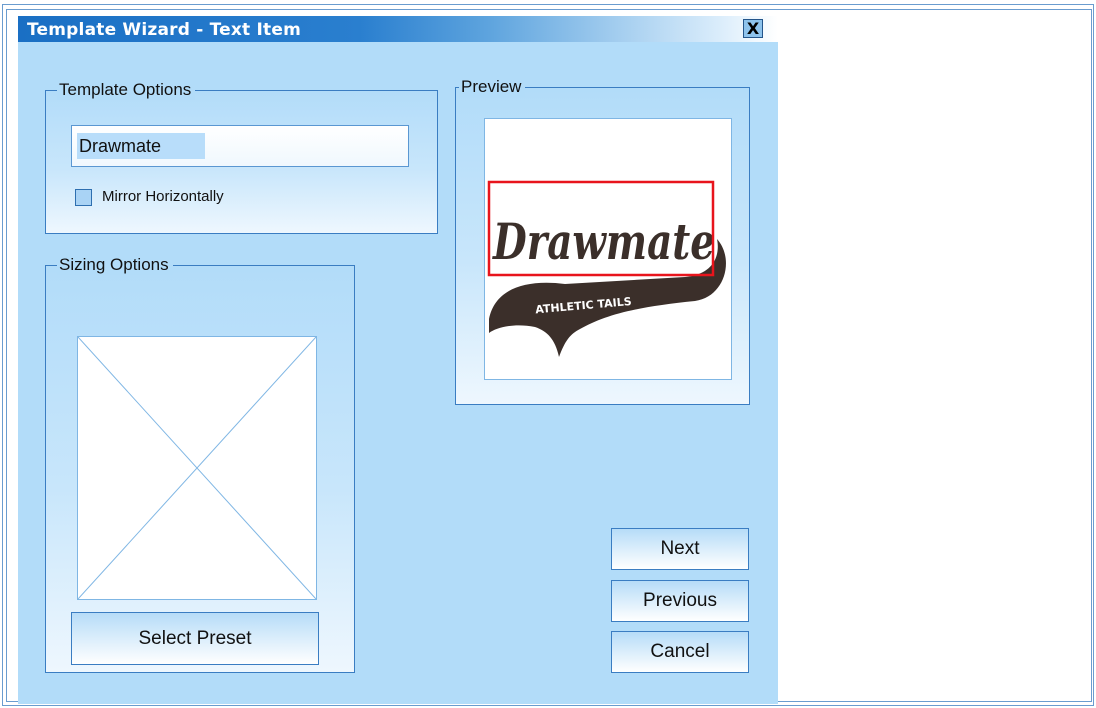 The width and height of the screenshot is (1096, 708). I want to click on previous-button: Previous, so click(680, 601).